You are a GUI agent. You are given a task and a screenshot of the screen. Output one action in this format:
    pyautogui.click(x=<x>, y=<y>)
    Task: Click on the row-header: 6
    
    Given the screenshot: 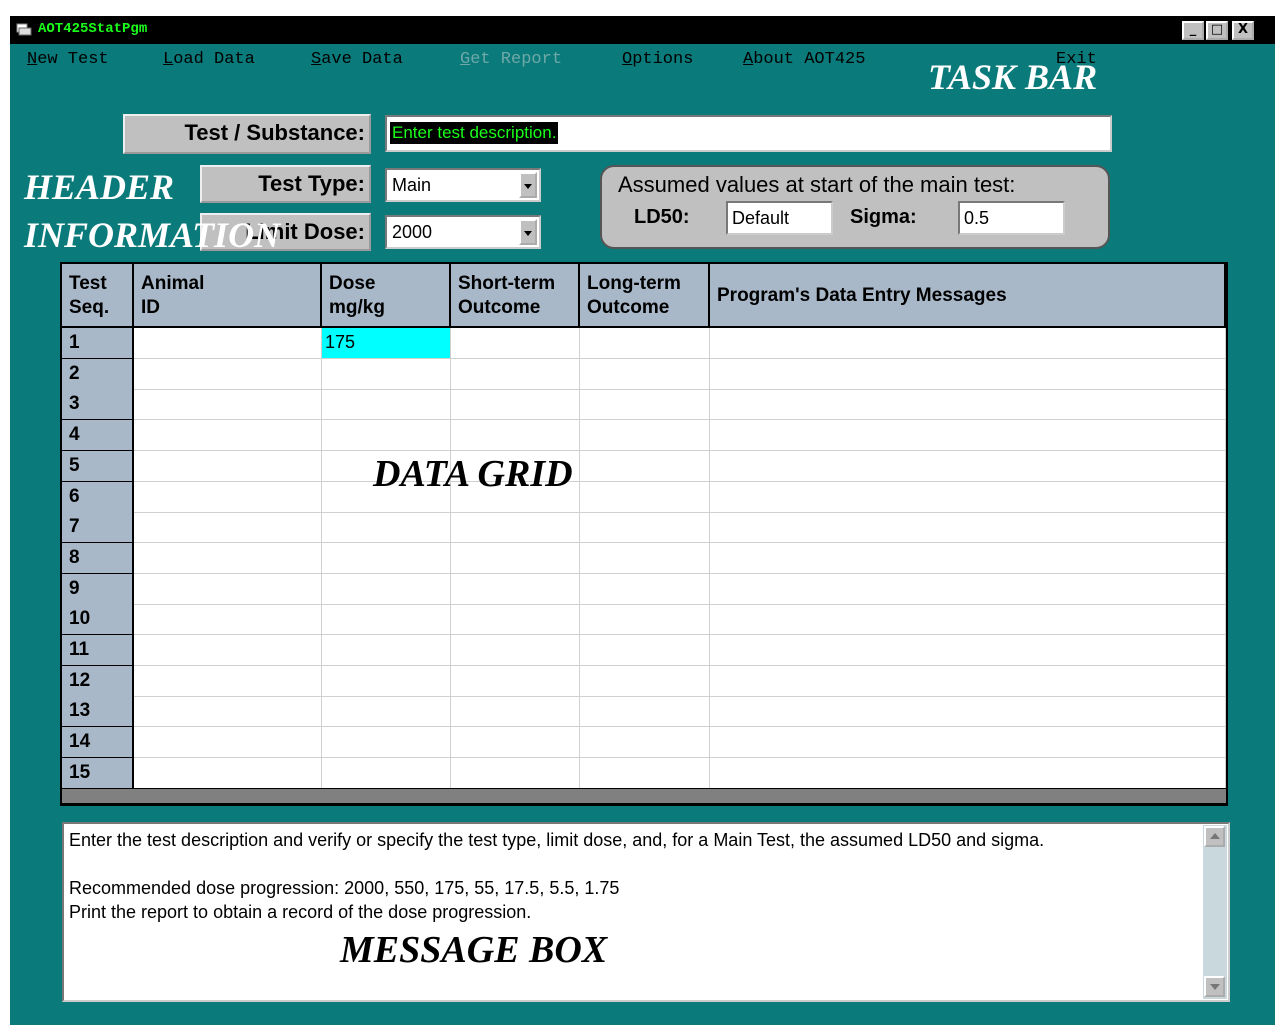 What is the action you would take?
    pyautogui.click(x=98, y=497)
    